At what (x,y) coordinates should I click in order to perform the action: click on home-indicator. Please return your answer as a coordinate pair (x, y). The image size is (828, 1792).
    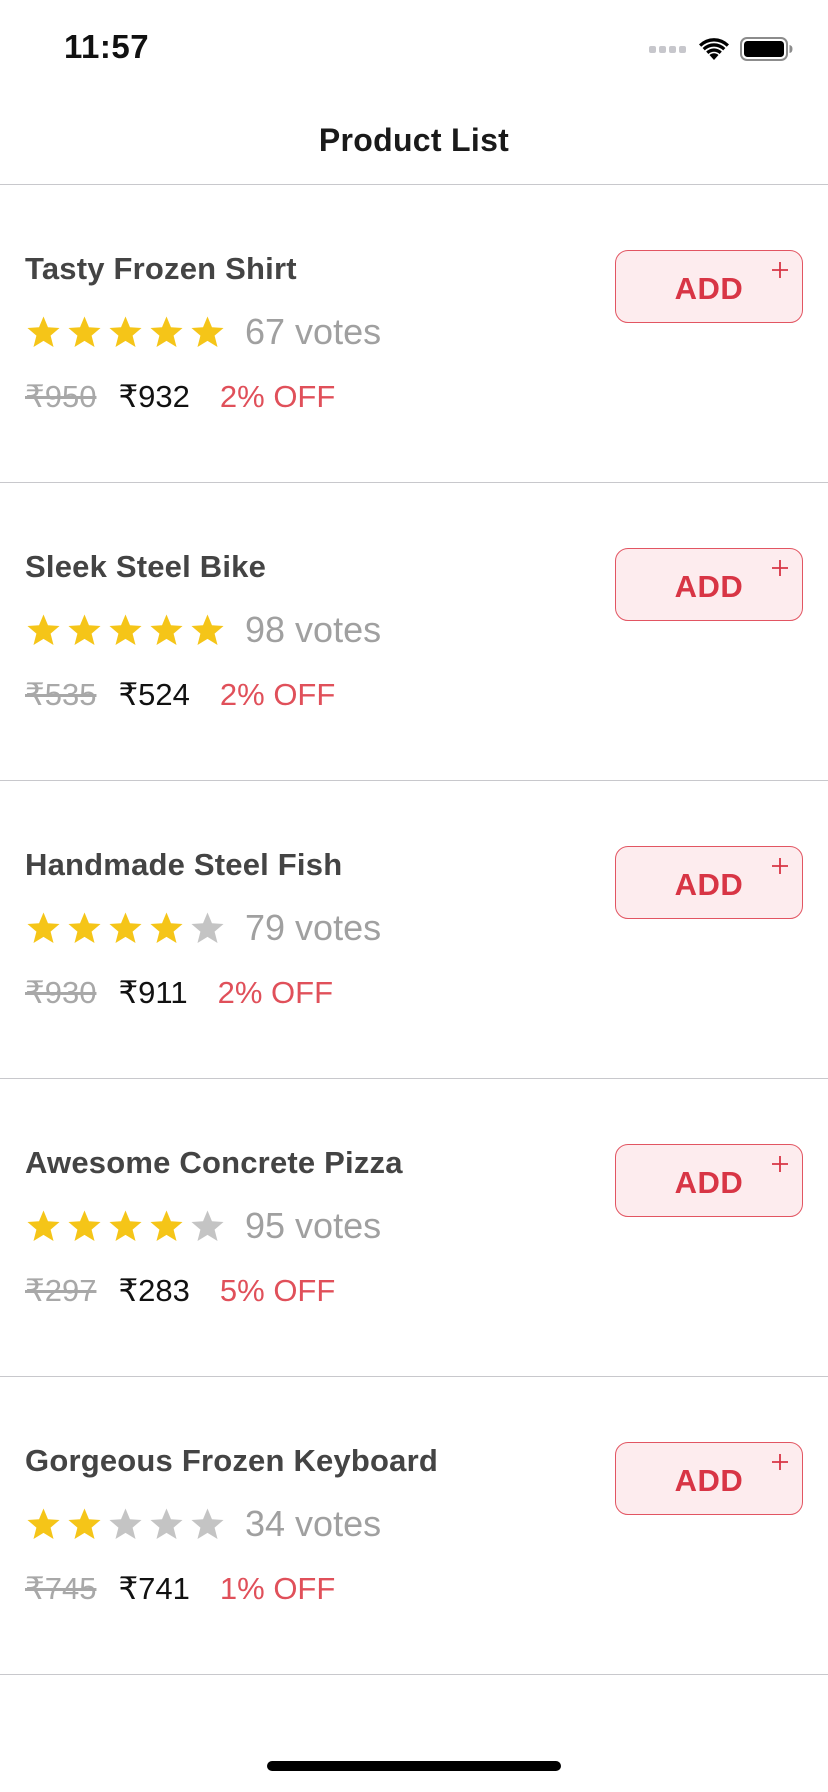
    Looking at the image, I should click on (414, 1766).